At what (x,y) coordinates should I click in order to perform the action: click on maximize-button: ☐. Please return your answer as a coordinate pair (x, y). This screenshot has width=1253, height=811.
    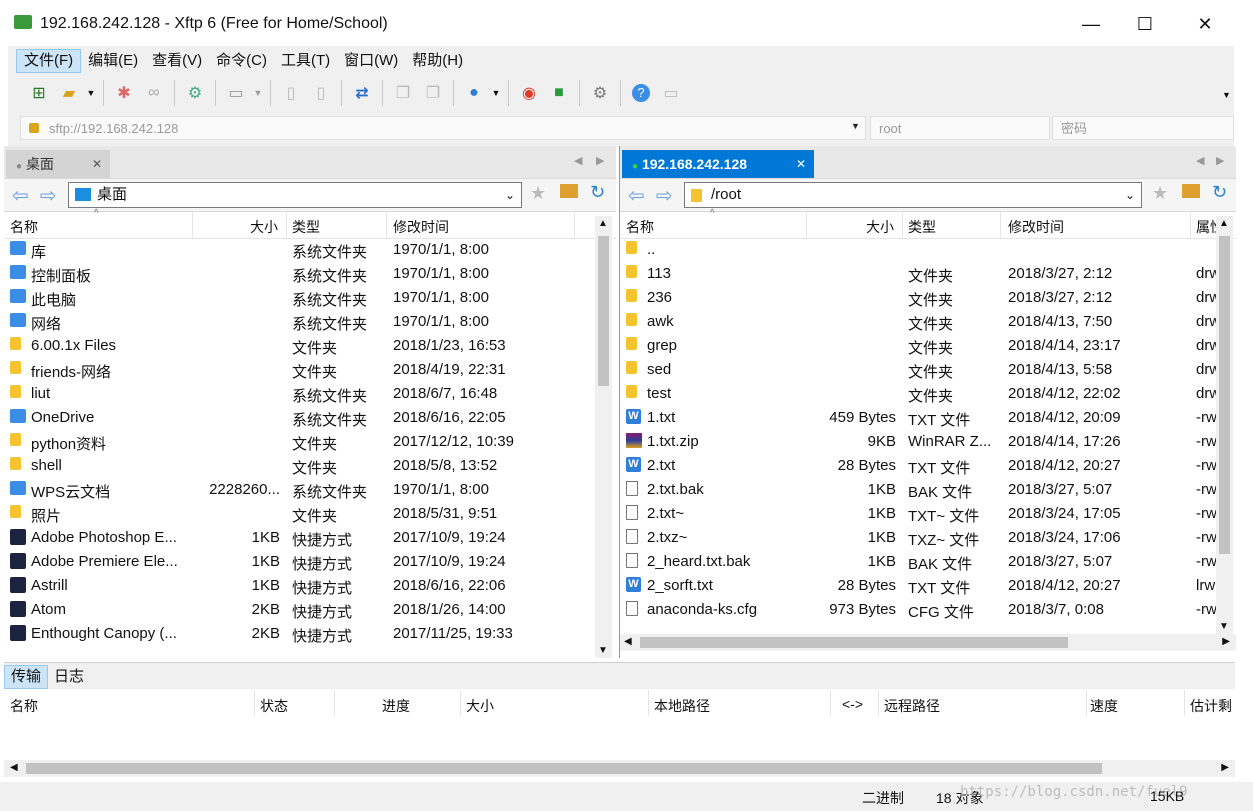
    Looking at the image, I should click on (1145, 24).